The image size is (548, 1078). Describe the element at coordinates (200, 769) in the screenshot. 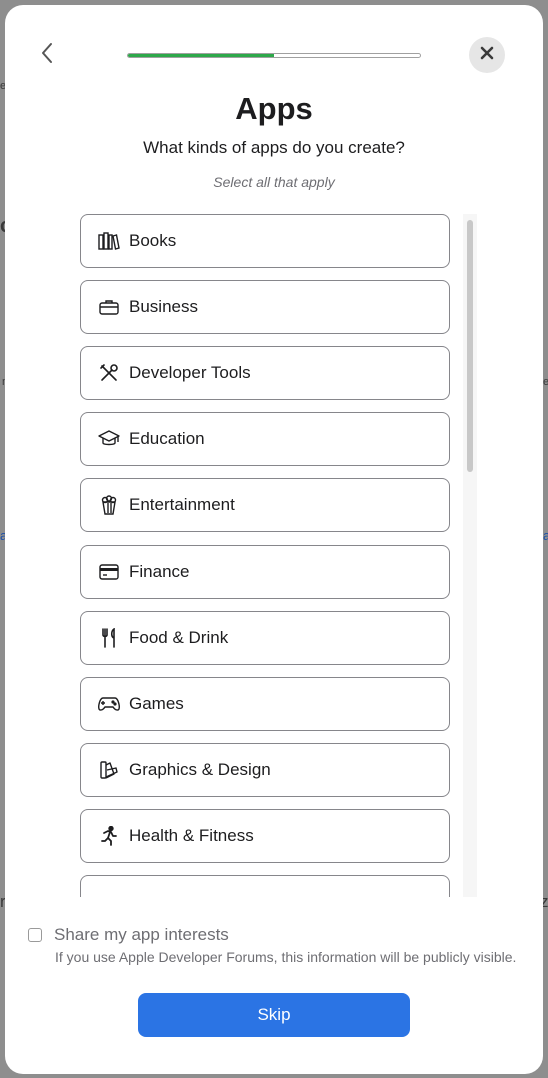

I see `option-label: Graphics & Design` at that location.